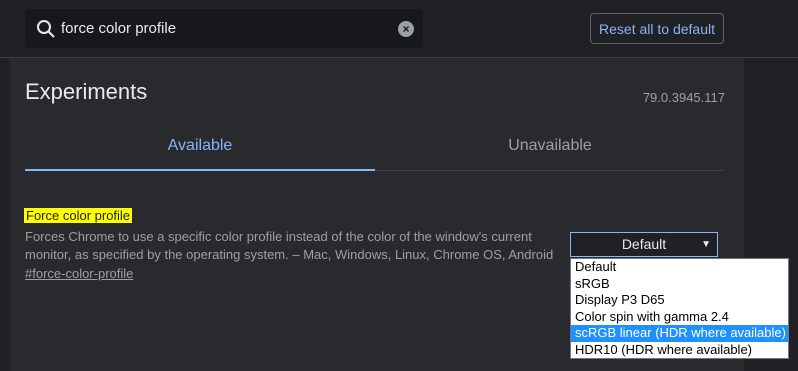  I want to click on option-srgb: sRGB, so click(679, 284).